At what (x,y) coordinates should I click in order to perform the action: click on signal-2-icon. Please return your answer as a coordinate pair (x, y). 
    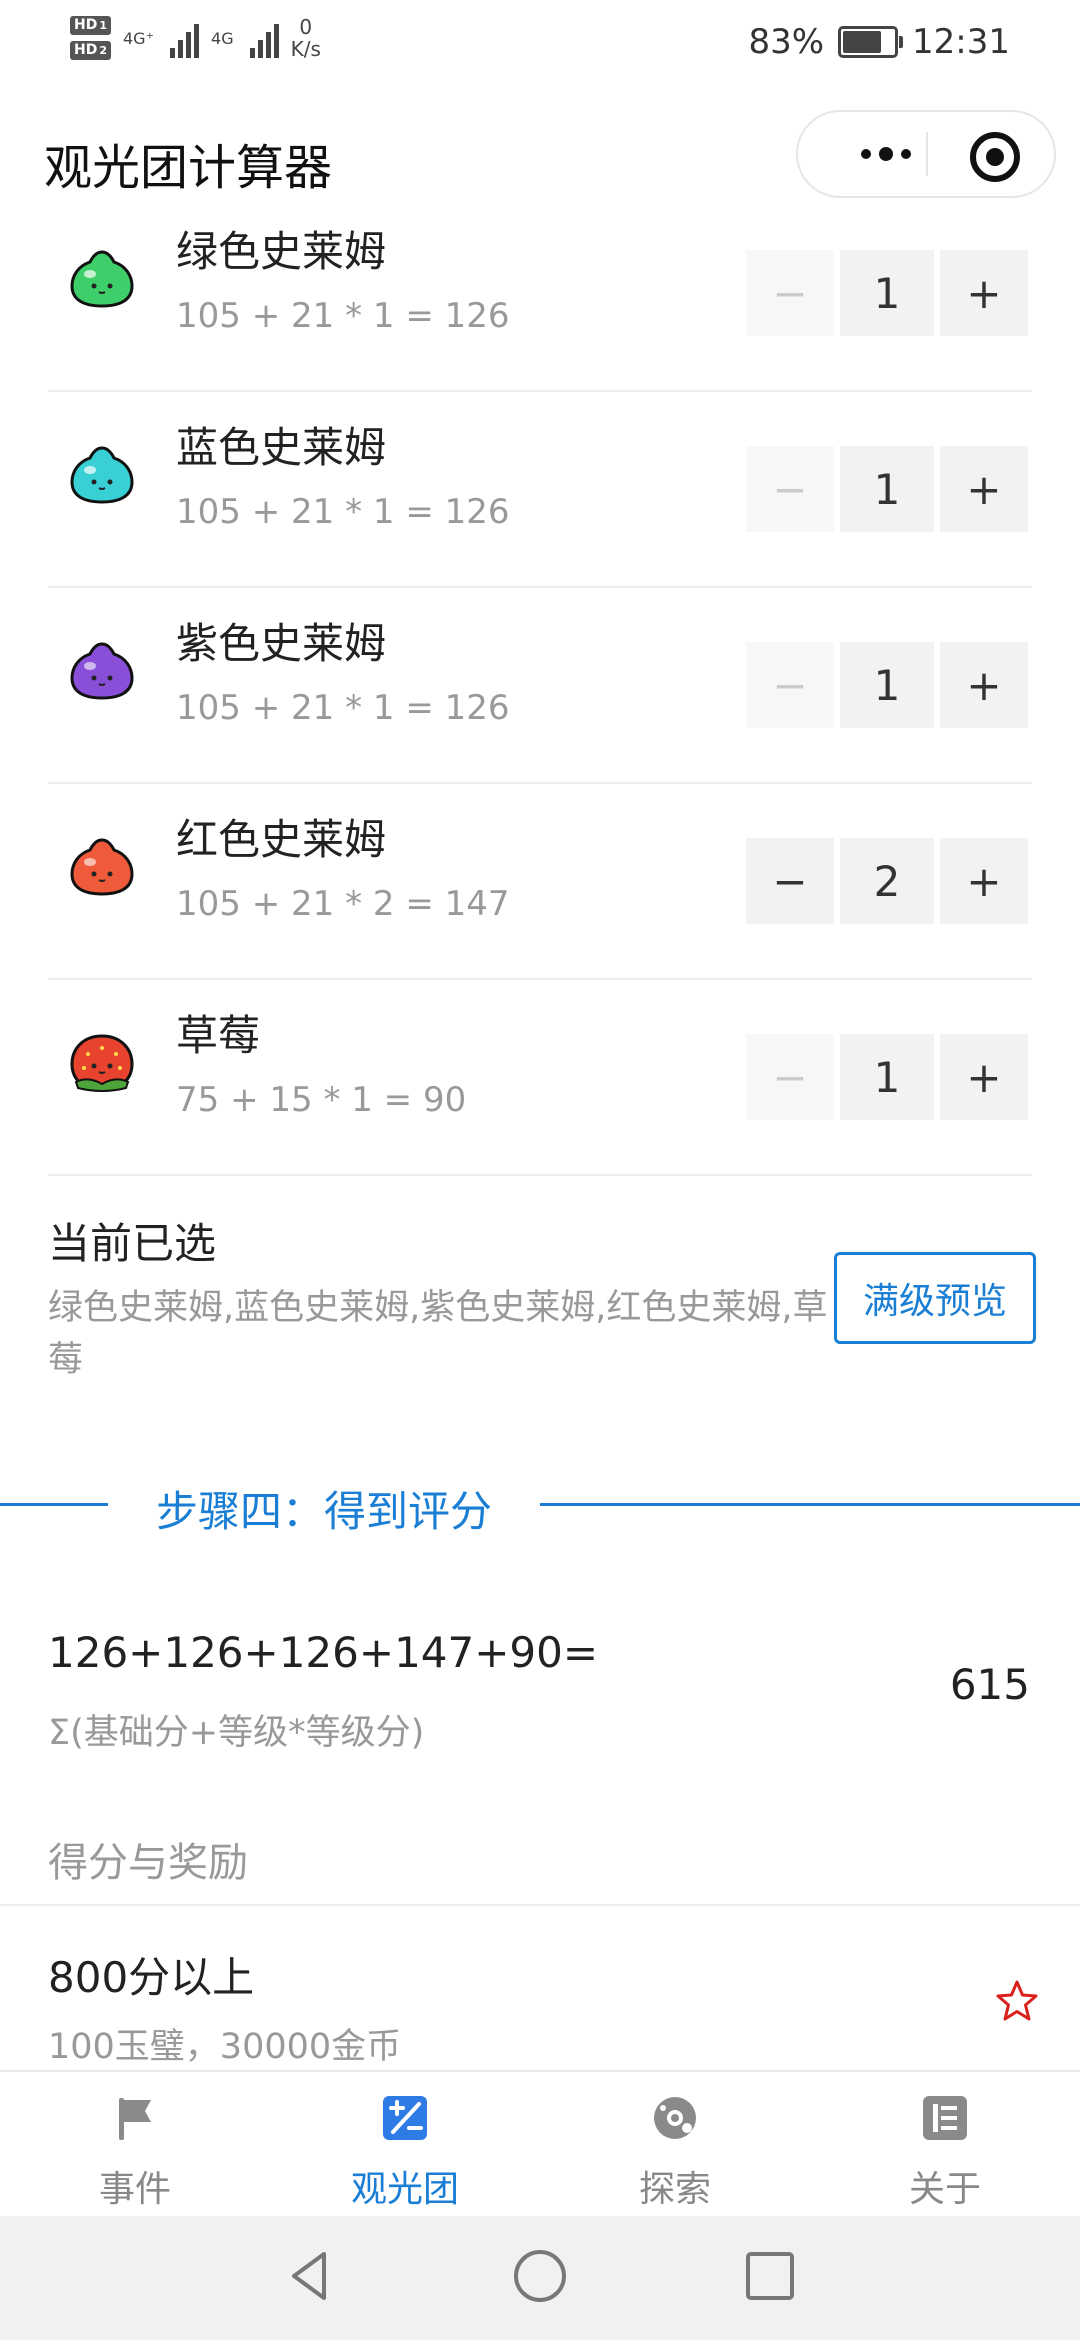
    Looking at the image, I should click on (264, 38).